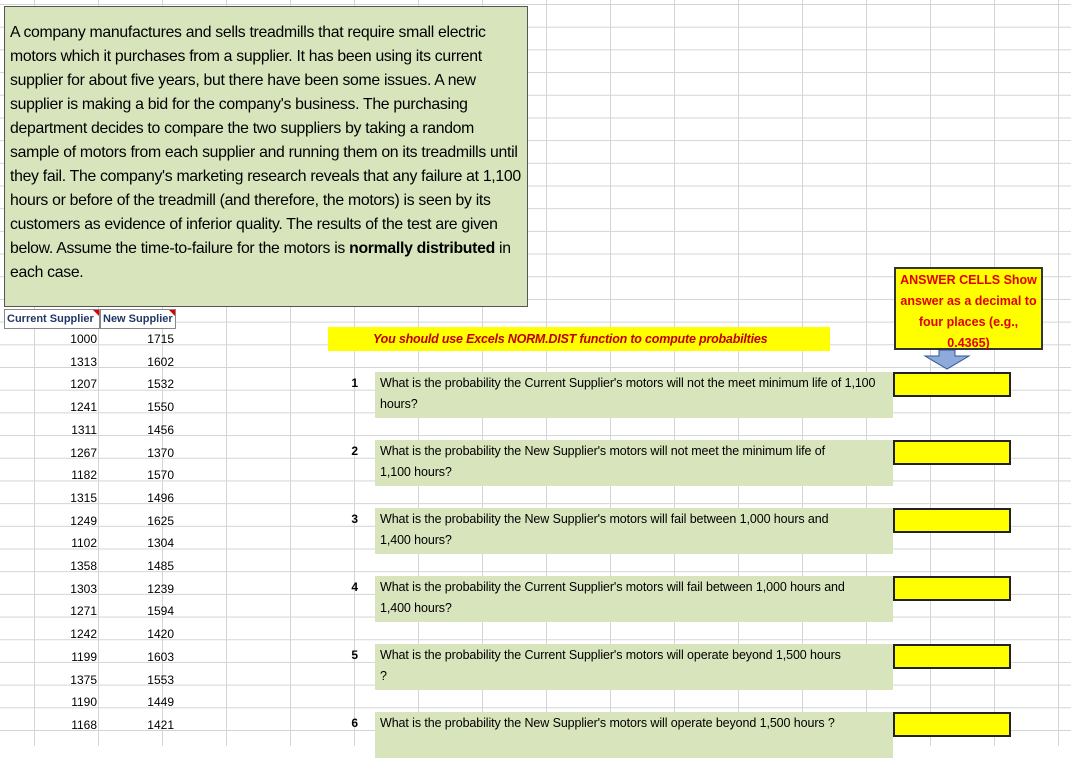  I want to click on current-supplier-cell: 1271, so click(50, 611).